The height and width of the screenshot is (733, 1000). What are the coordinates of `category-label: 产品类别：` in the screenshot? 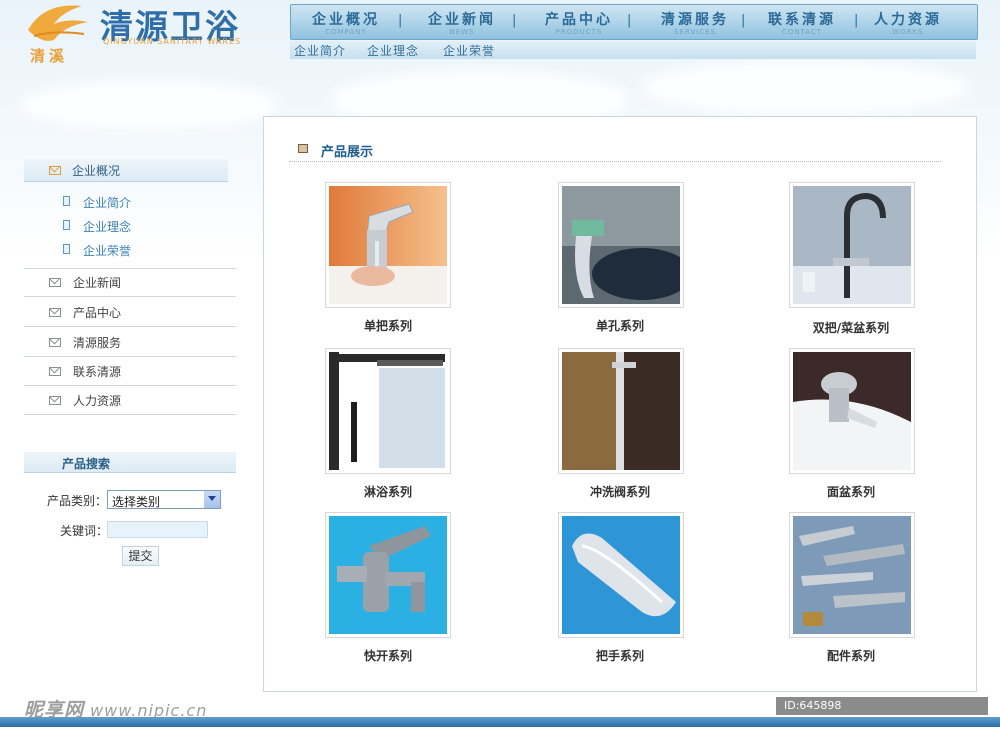 It's located at (77, 501).